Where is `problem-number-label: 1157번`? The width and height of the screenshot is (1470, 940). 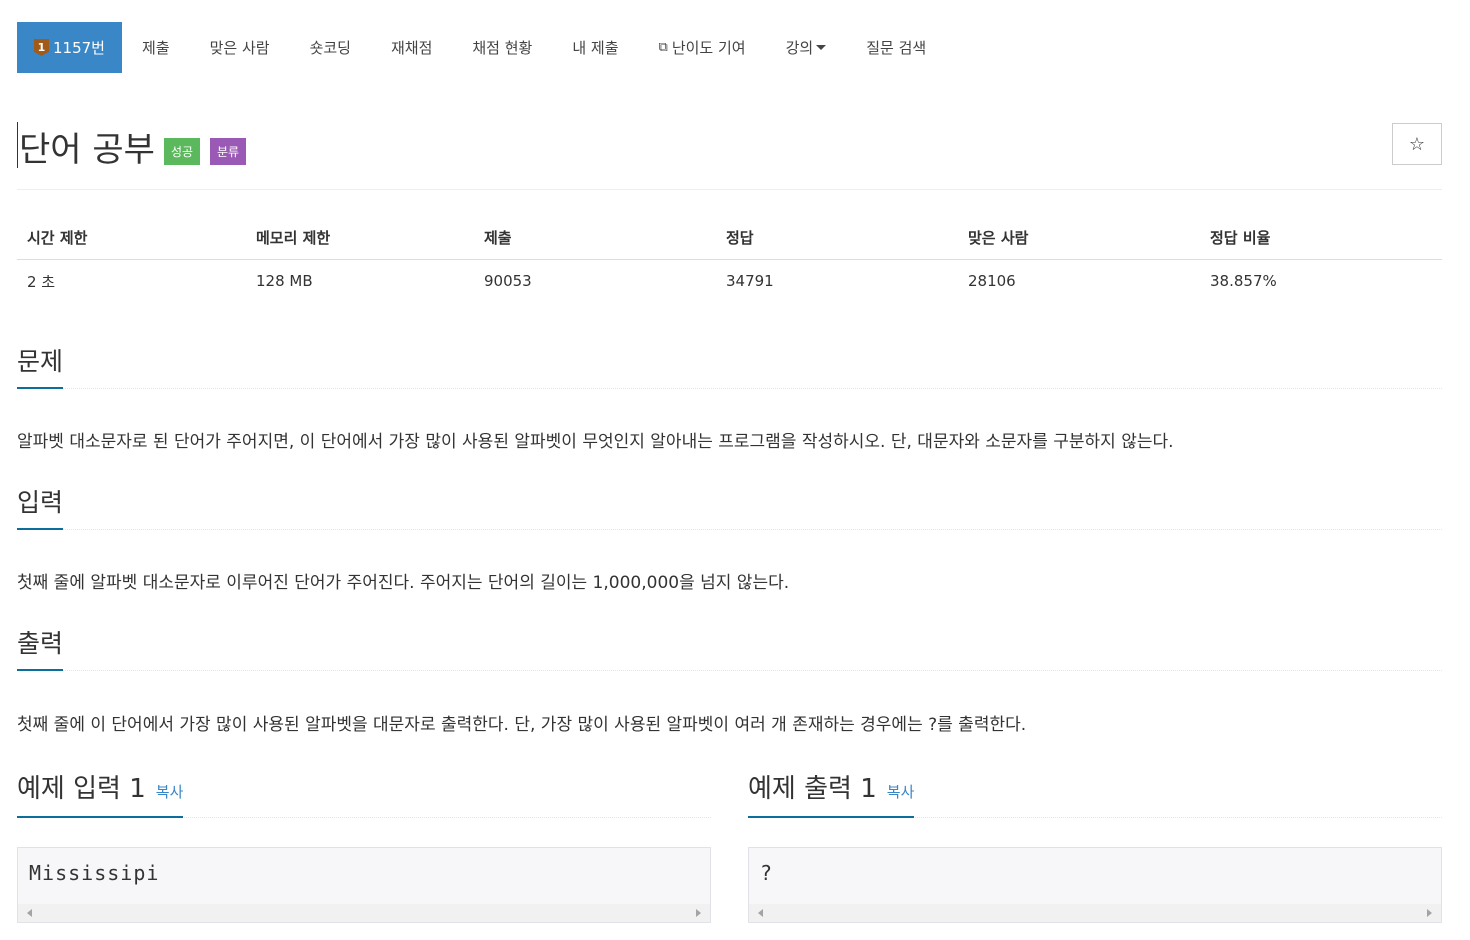
problem-number-label: 1157번 is located at coordinates (79, 48).